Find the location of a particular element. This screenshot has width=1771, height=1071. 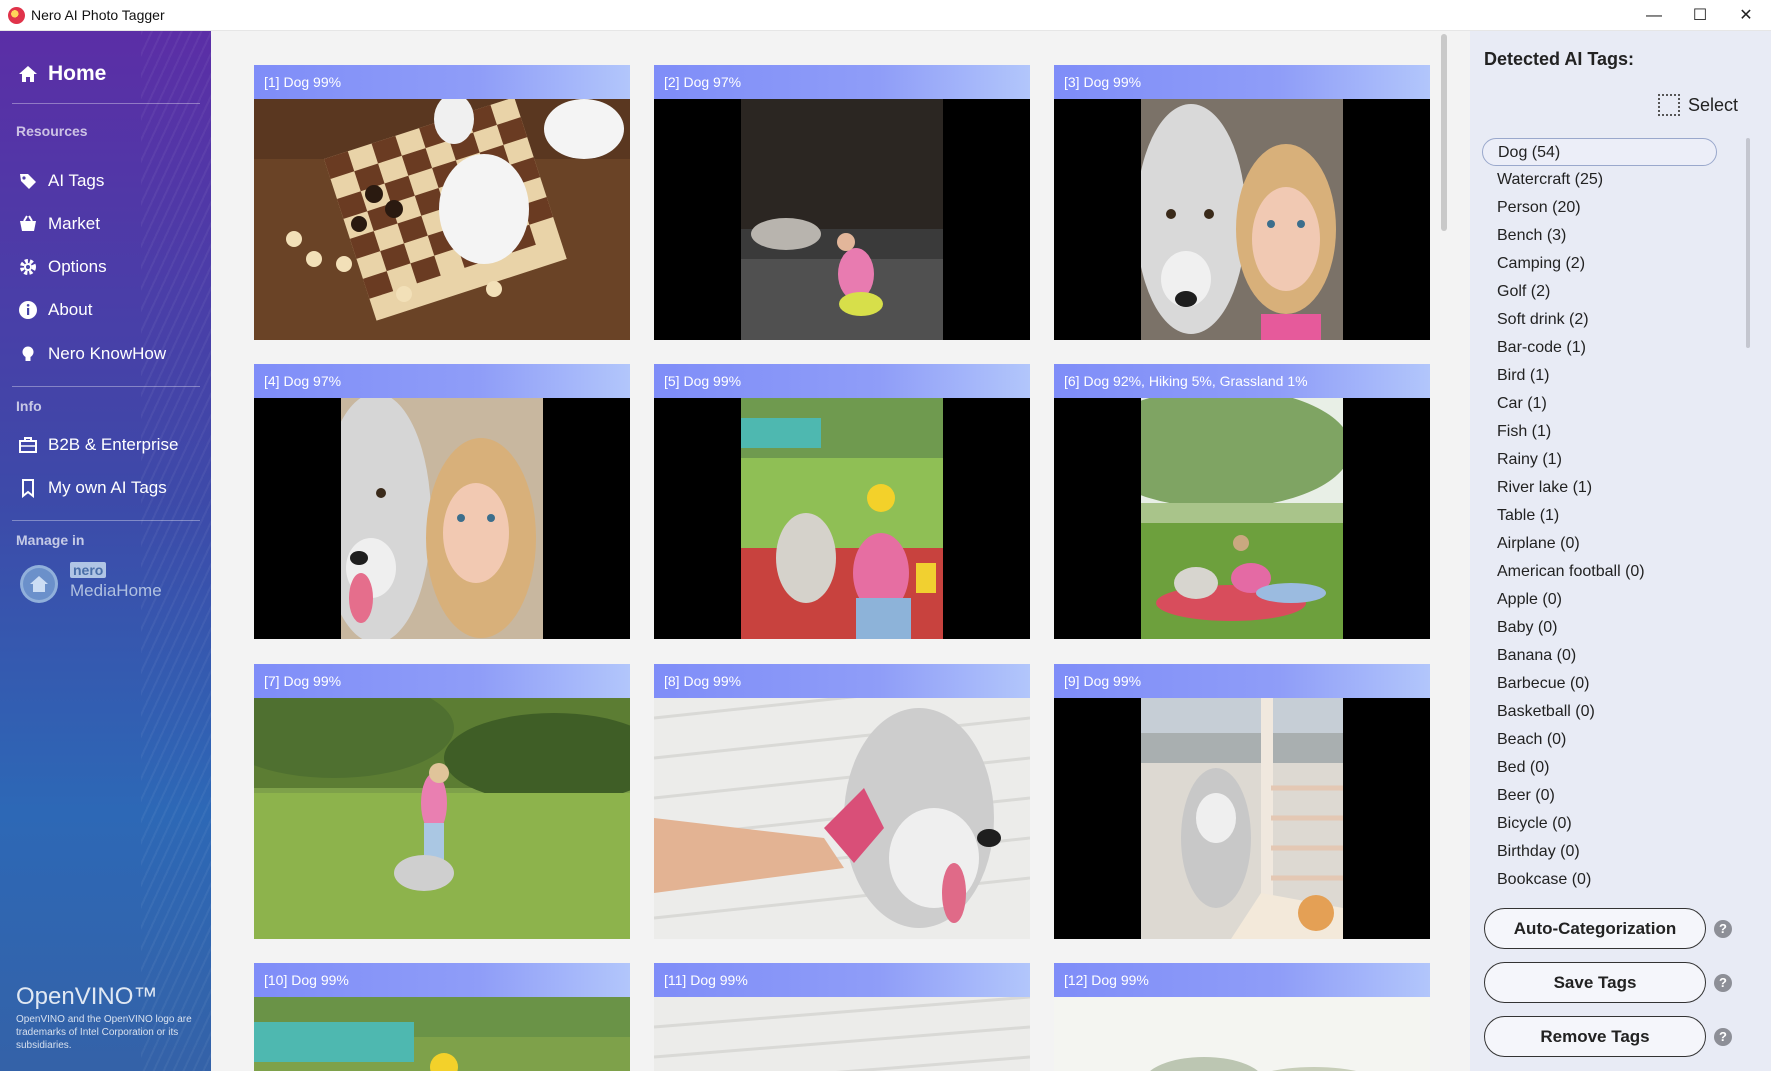

gear-icon is located at coordinates (28, 267).